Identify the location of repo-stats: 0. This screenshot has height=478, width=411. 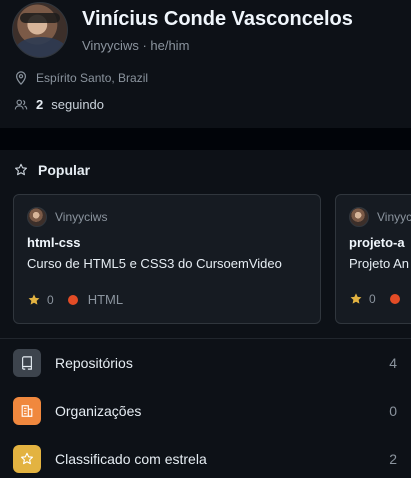
(374, 299).